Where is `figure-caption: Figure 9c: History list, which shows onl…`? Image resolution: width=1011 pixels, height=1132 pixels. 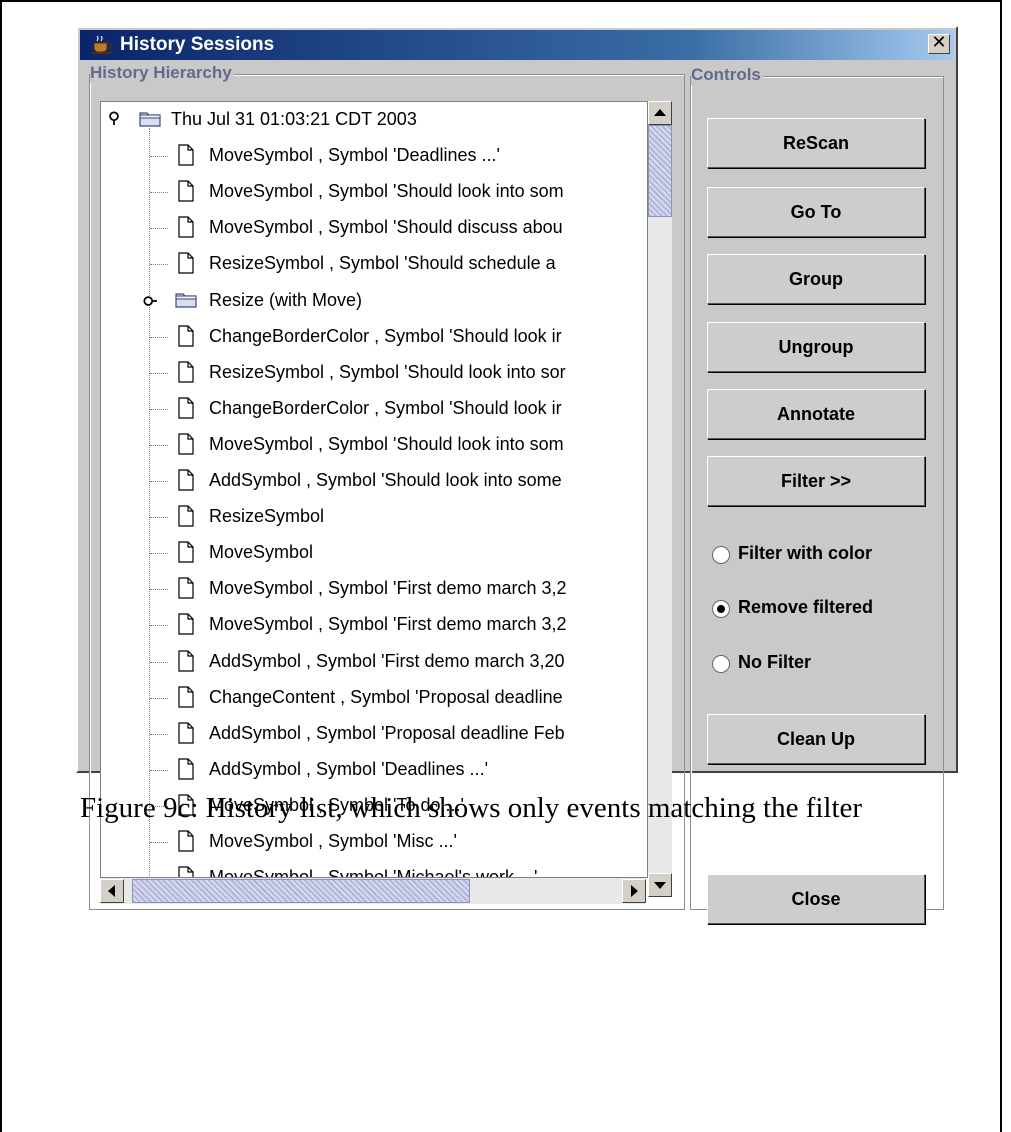
figure-caption: Figure 9c: History list, which shows onl… is located at coordinates (471, 808).